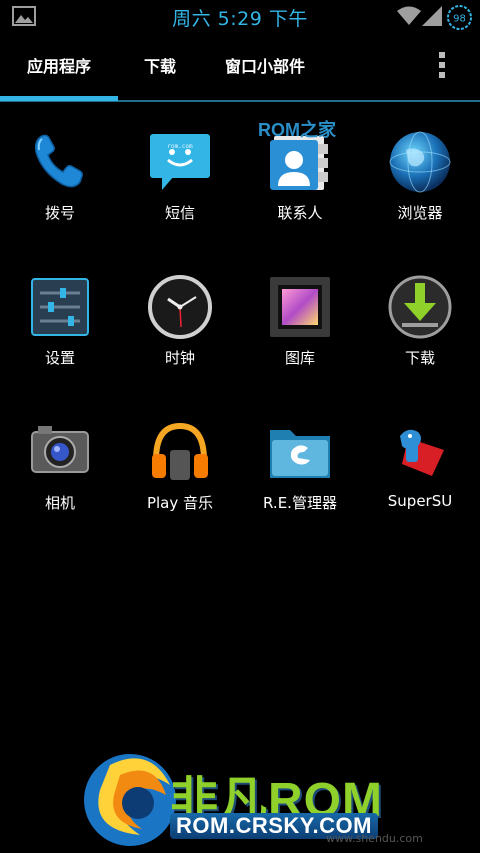 Image resolution: width=480 pixels, height=853 pixels. Describe the element at coordinates (60, 485) in the screenshot. I see `app-camera: 相机` at that location.